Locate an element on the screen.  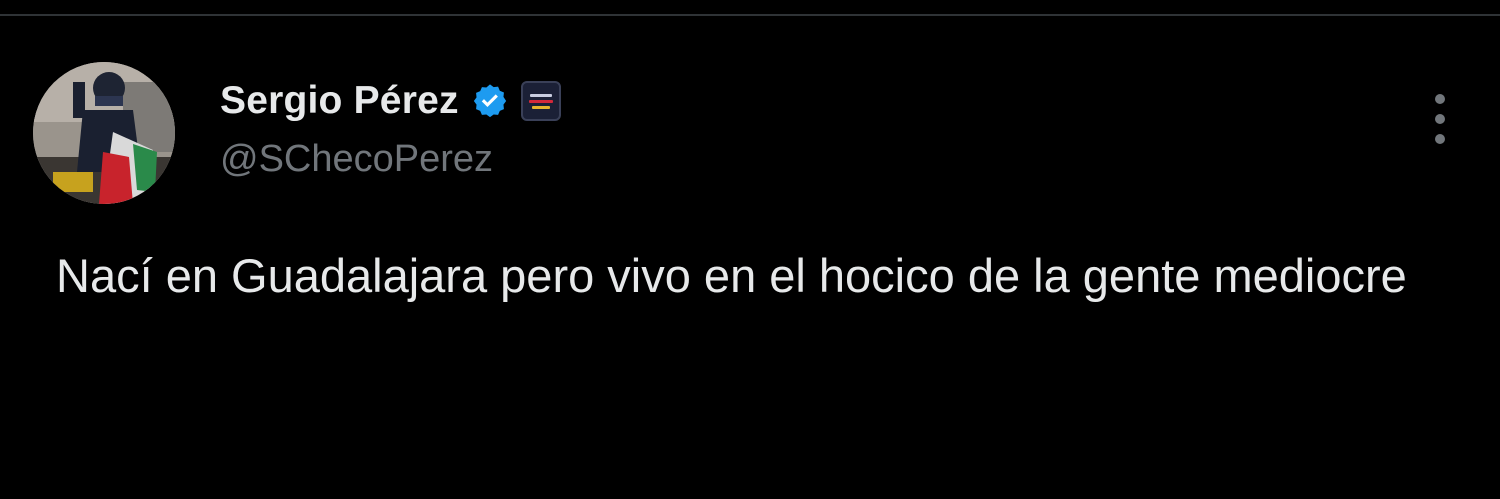
author-name-row: Sergio Pérez is located at coordinates (390, 101).